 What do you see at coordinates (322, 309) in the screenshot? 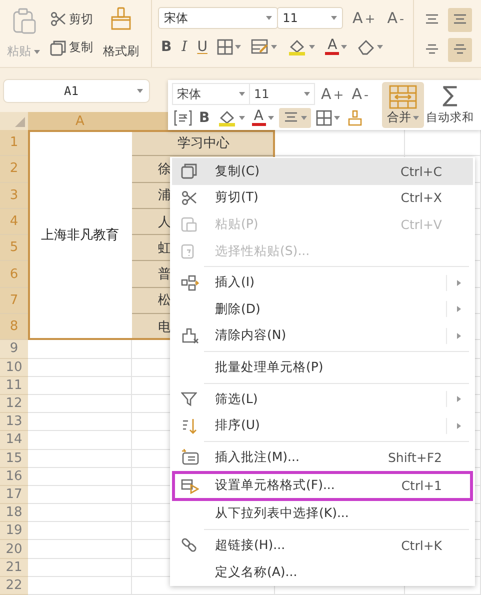
I see `menu-item: 删除(D)` at bounding box center [322, 309].